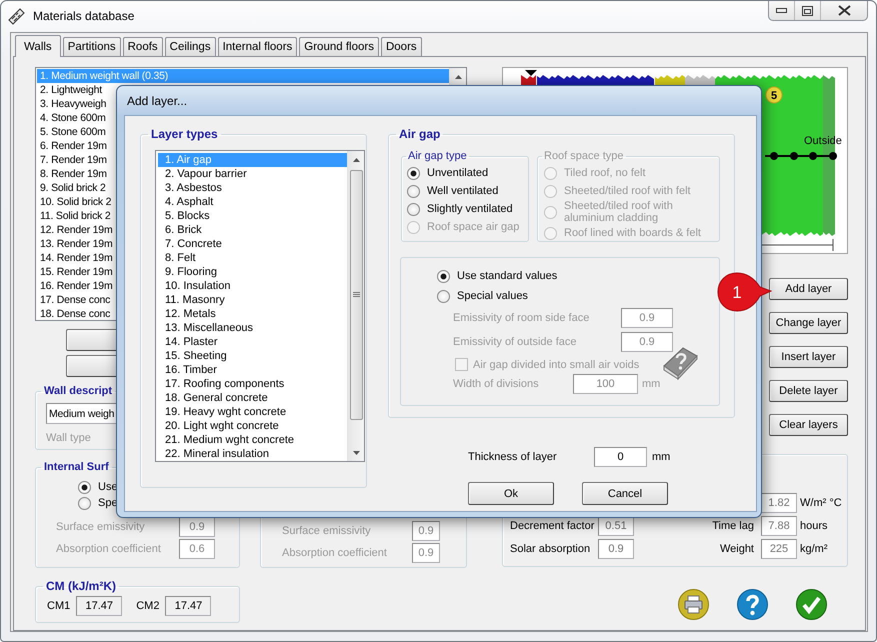 The height and width of the screenshot is (642, 877). What do you see at coordinates (356, 295) in the screenshot?
I see `scroll-thumb` at bounding box center [356, 295].